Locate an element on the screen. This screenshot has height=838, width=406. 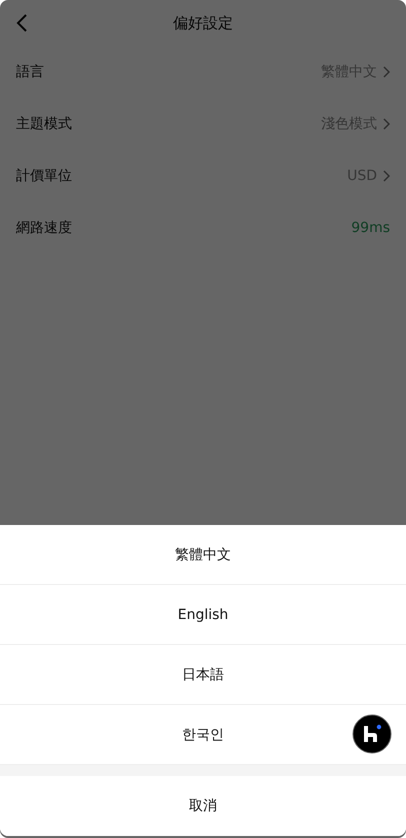
latency-reading: 99ms is located at coordinates (370, 228).